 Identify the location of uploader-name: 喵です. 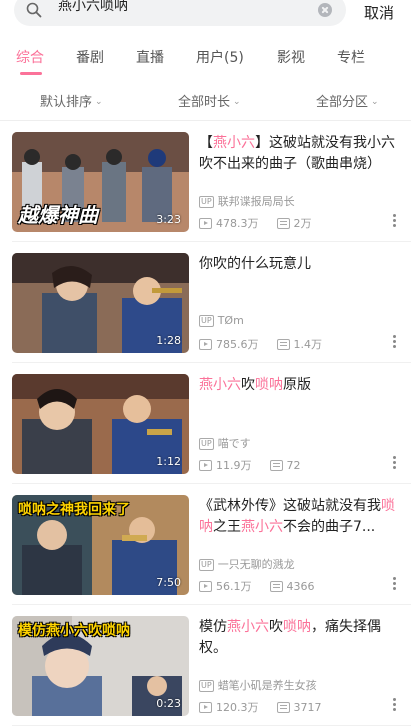
(234, 443).